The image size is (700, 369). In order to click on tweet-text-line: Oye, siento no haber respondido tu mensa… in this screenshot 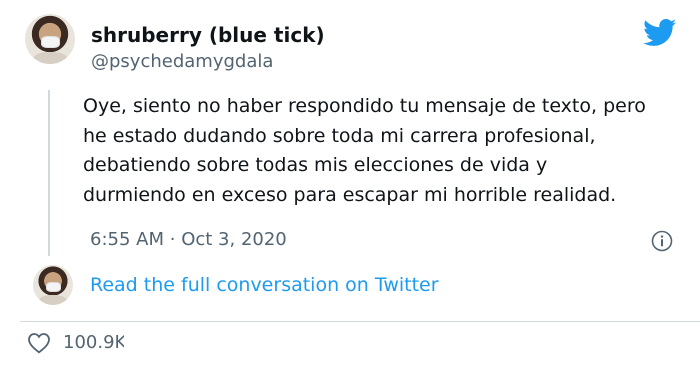, I will do `click(364, 106)`.